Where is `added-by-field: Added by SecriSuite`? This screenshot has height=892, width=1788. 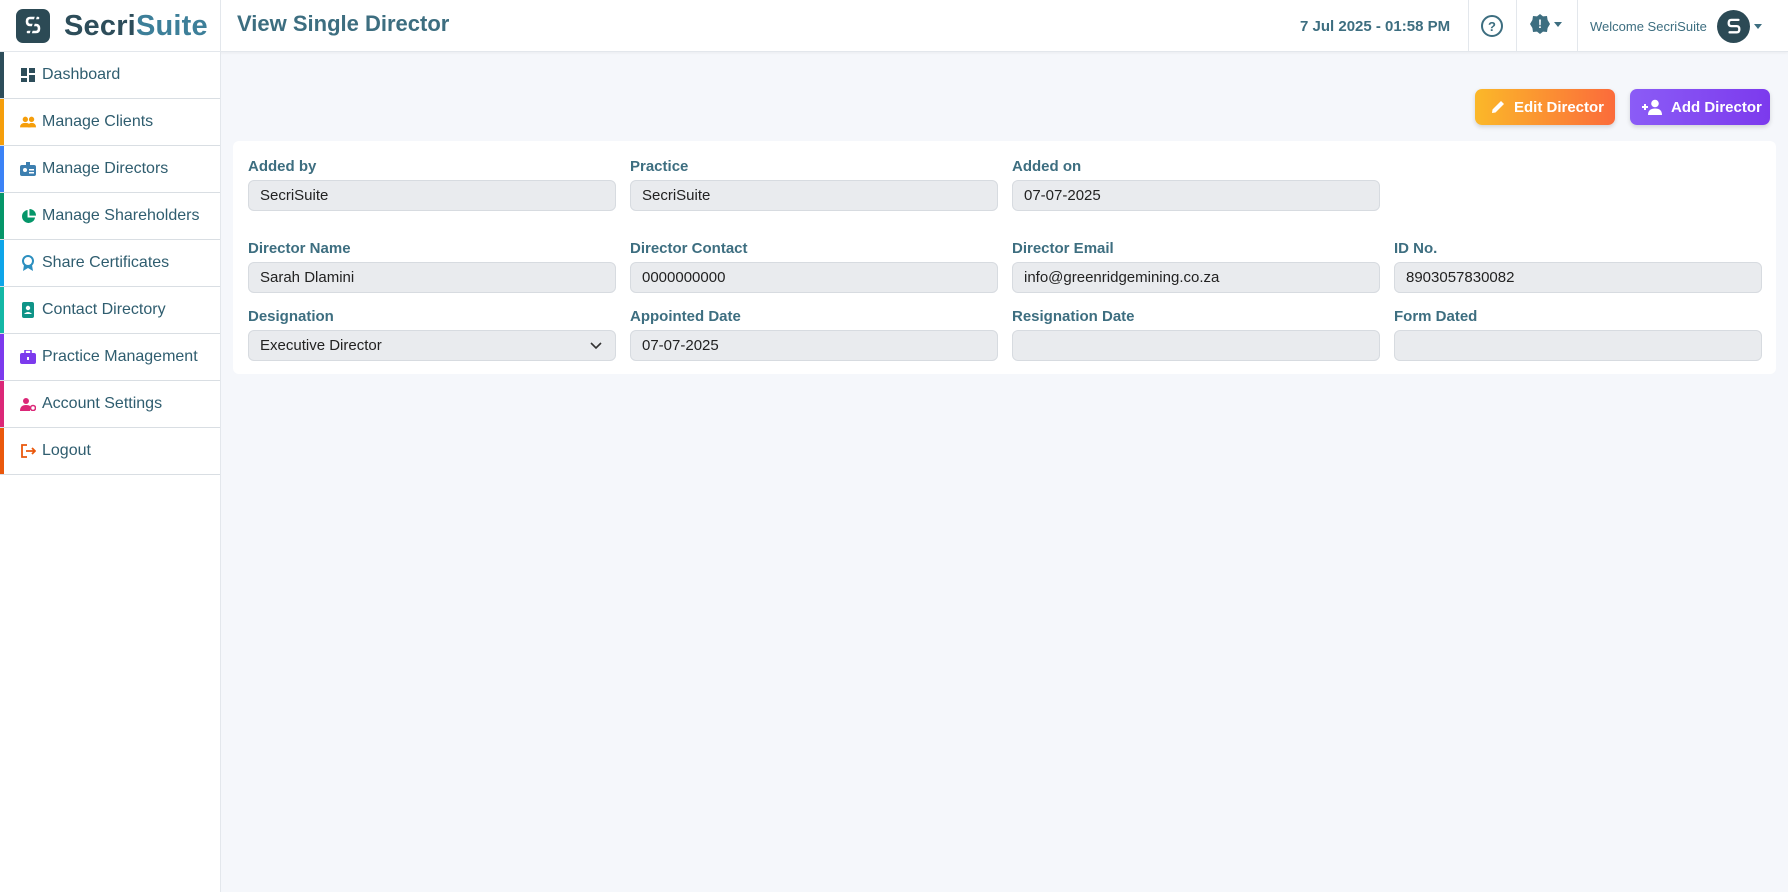
added-by-field: Added by SecriSuite is located at coordinates (432, 184).